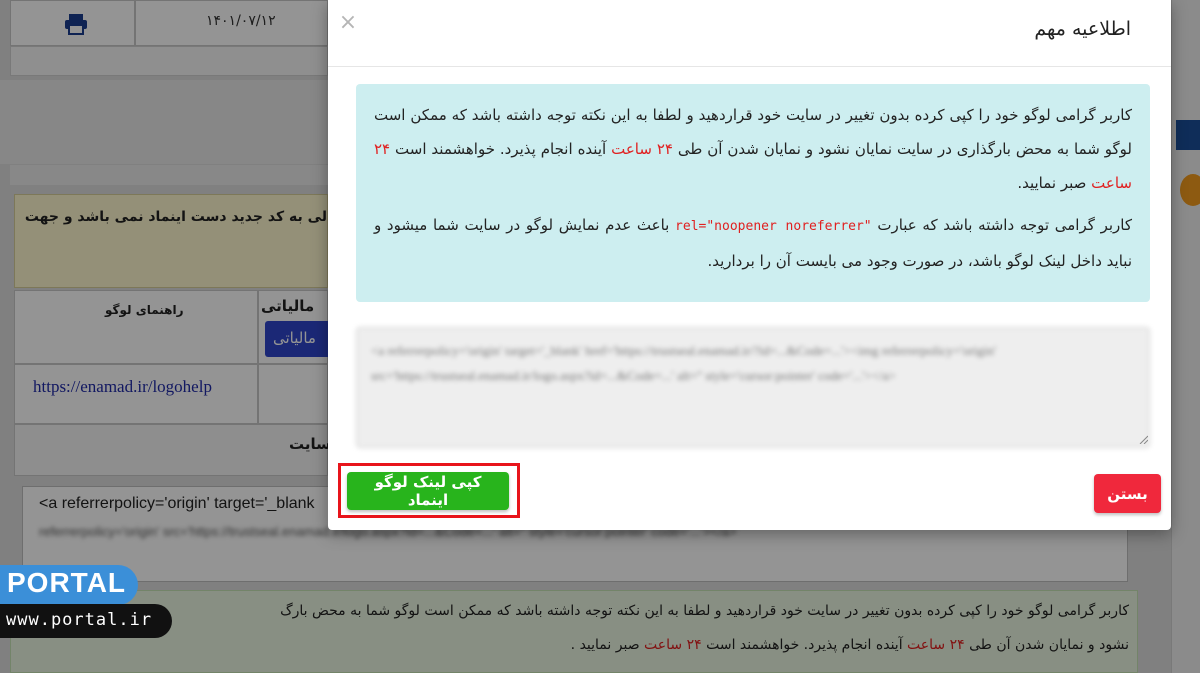 The height and width of the screenshot is (673, 1200). What do you see at coordinates (428, 491) in the screenshot?
I see `copy-logo-link-button: کپی لینک لوگو اینماد` at bounding box center [428, 491].